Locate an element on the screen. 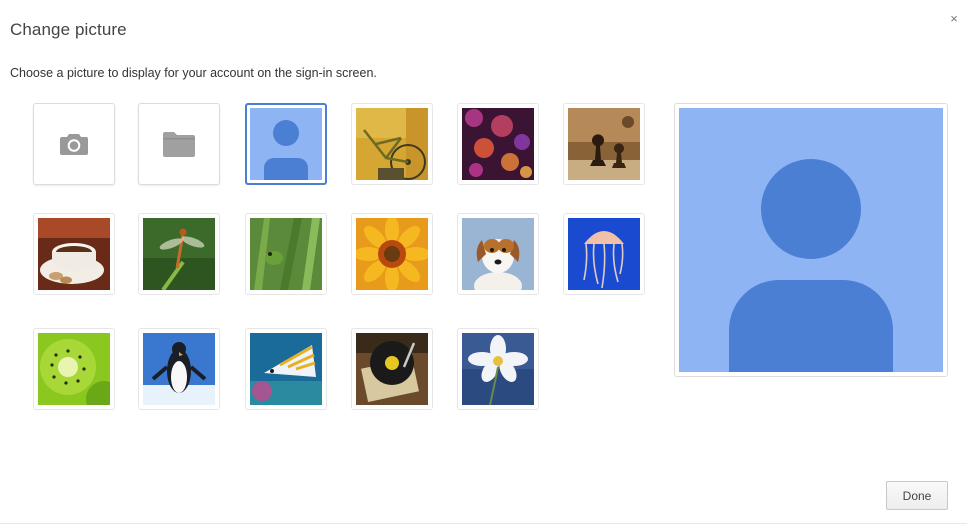 The height and width of the screenshot is (529, 967). folder-icon is located at coordinates (179, 144).